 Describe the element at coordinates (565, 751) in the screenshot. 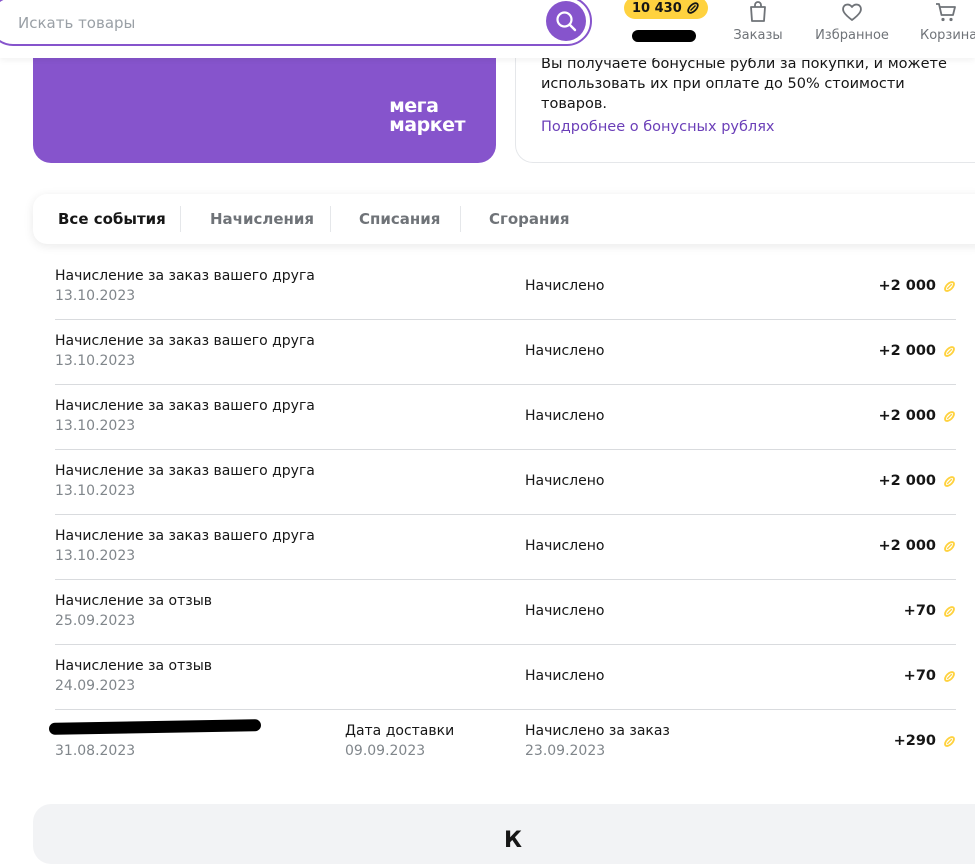

I see `event-status-date: 23.09.2023` at that location.